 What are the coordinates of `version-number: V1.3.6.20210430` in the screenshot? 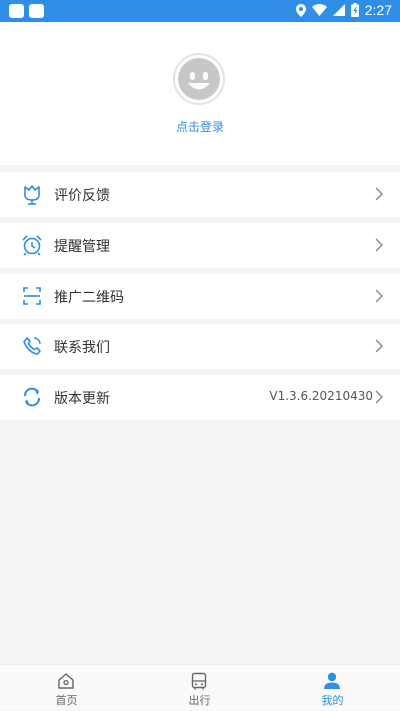 It's located at (321, 396).